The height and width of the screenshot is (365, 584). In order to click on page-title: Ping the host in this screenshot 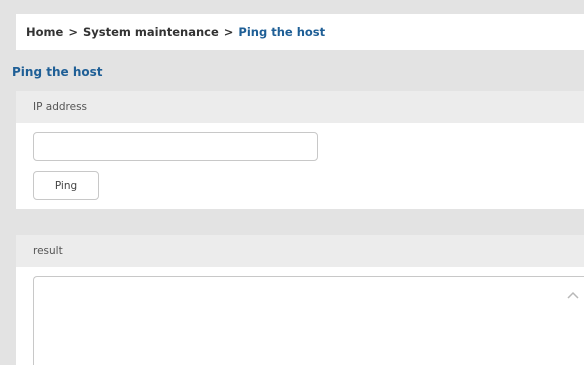, I will do `click(57, 72)`.